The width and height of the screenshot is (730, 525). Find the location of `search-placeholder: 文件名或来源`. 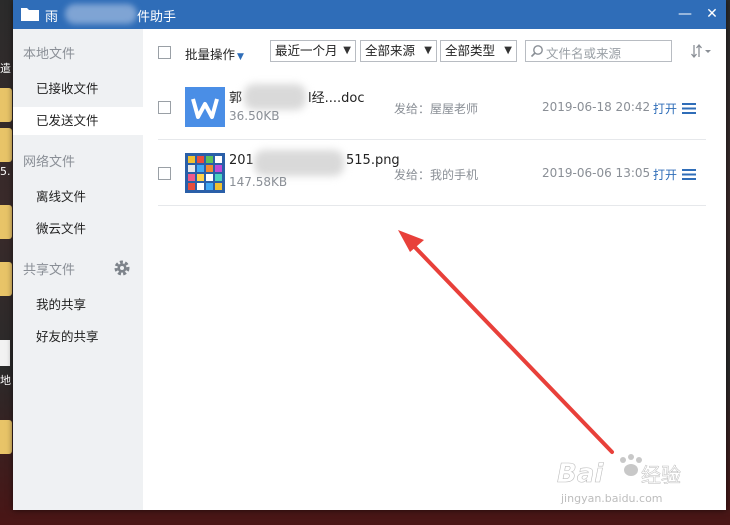

search-placeholder: 文件名或来源 is located at coordinates (584, 53).